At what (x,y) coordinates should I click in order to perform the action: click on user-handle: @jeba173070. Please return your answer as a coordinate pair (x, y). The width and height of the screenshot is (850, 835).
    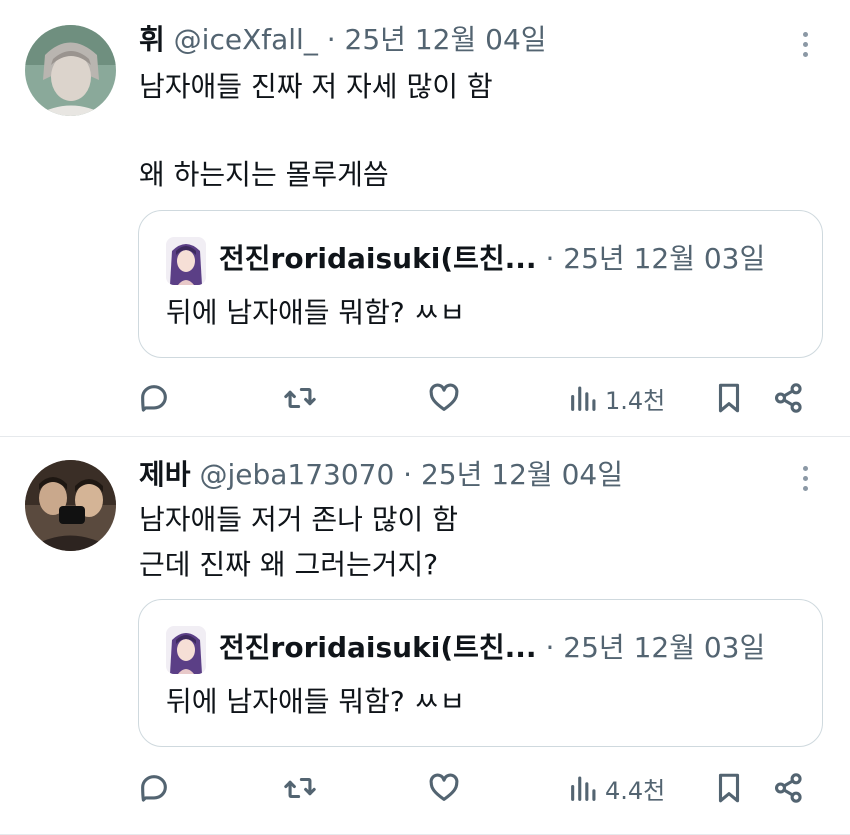
    Looking at the image, I should click on (296, 474).